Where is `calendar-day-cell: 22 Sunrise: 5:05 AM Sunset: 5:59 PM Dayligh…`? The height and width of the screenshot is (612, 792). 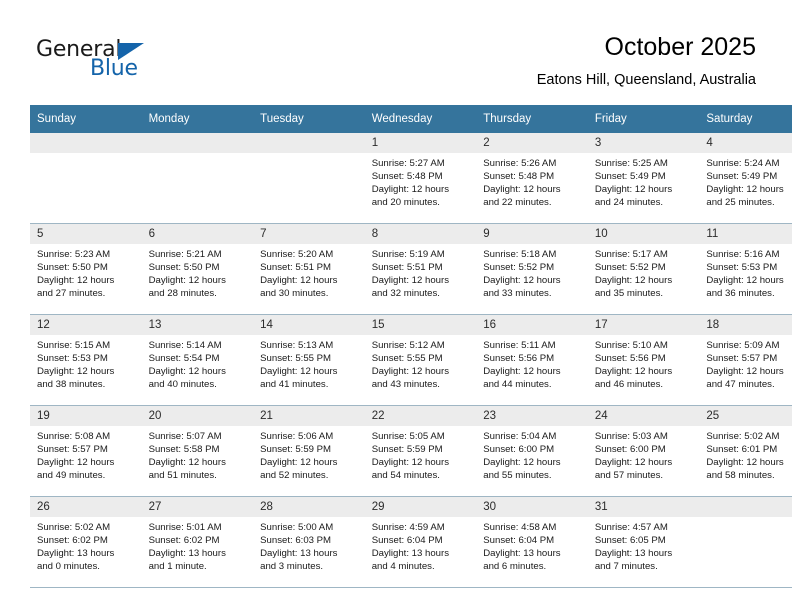
calendar-day-cell: 22 Sunrise: 5:05 AM Sunset: 5:59 PM Dayligh… is located at coordinates (420, 451).